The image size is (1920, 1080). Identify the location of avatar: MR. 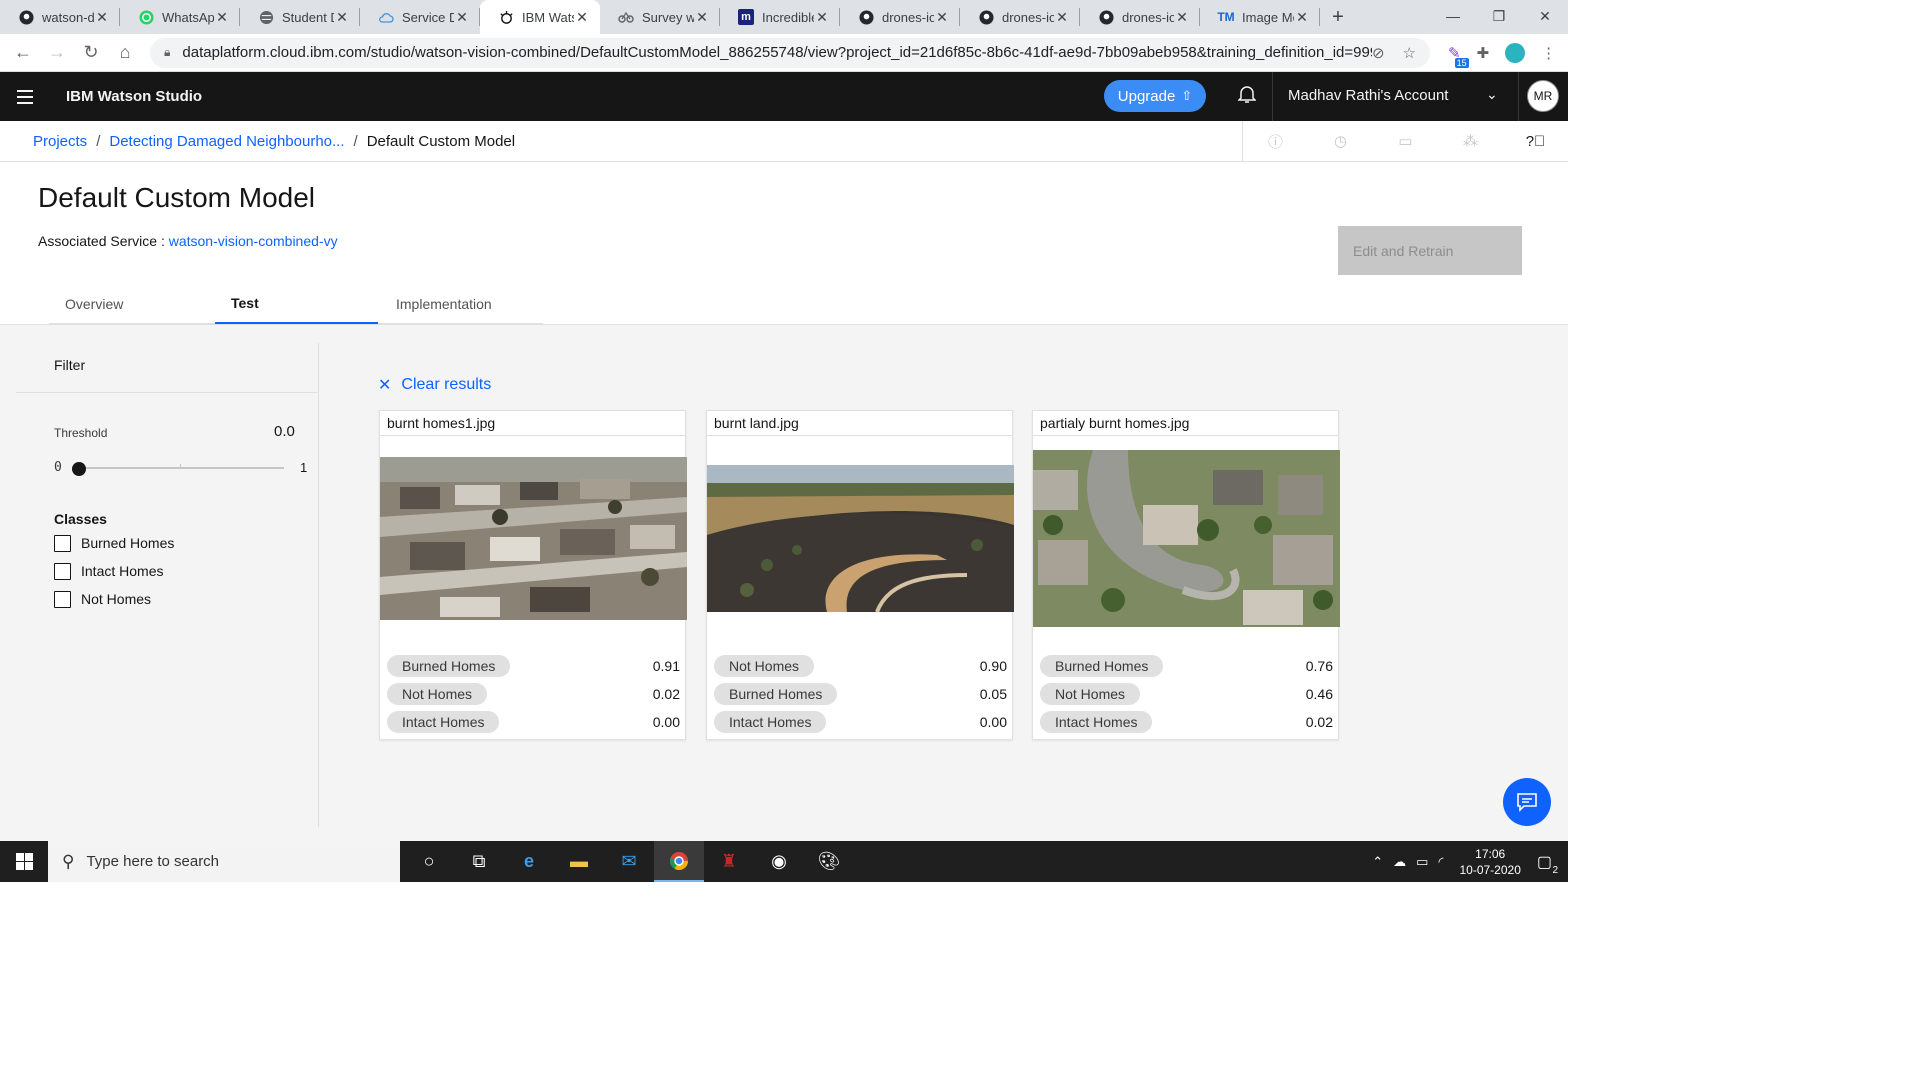
(1543, 96).